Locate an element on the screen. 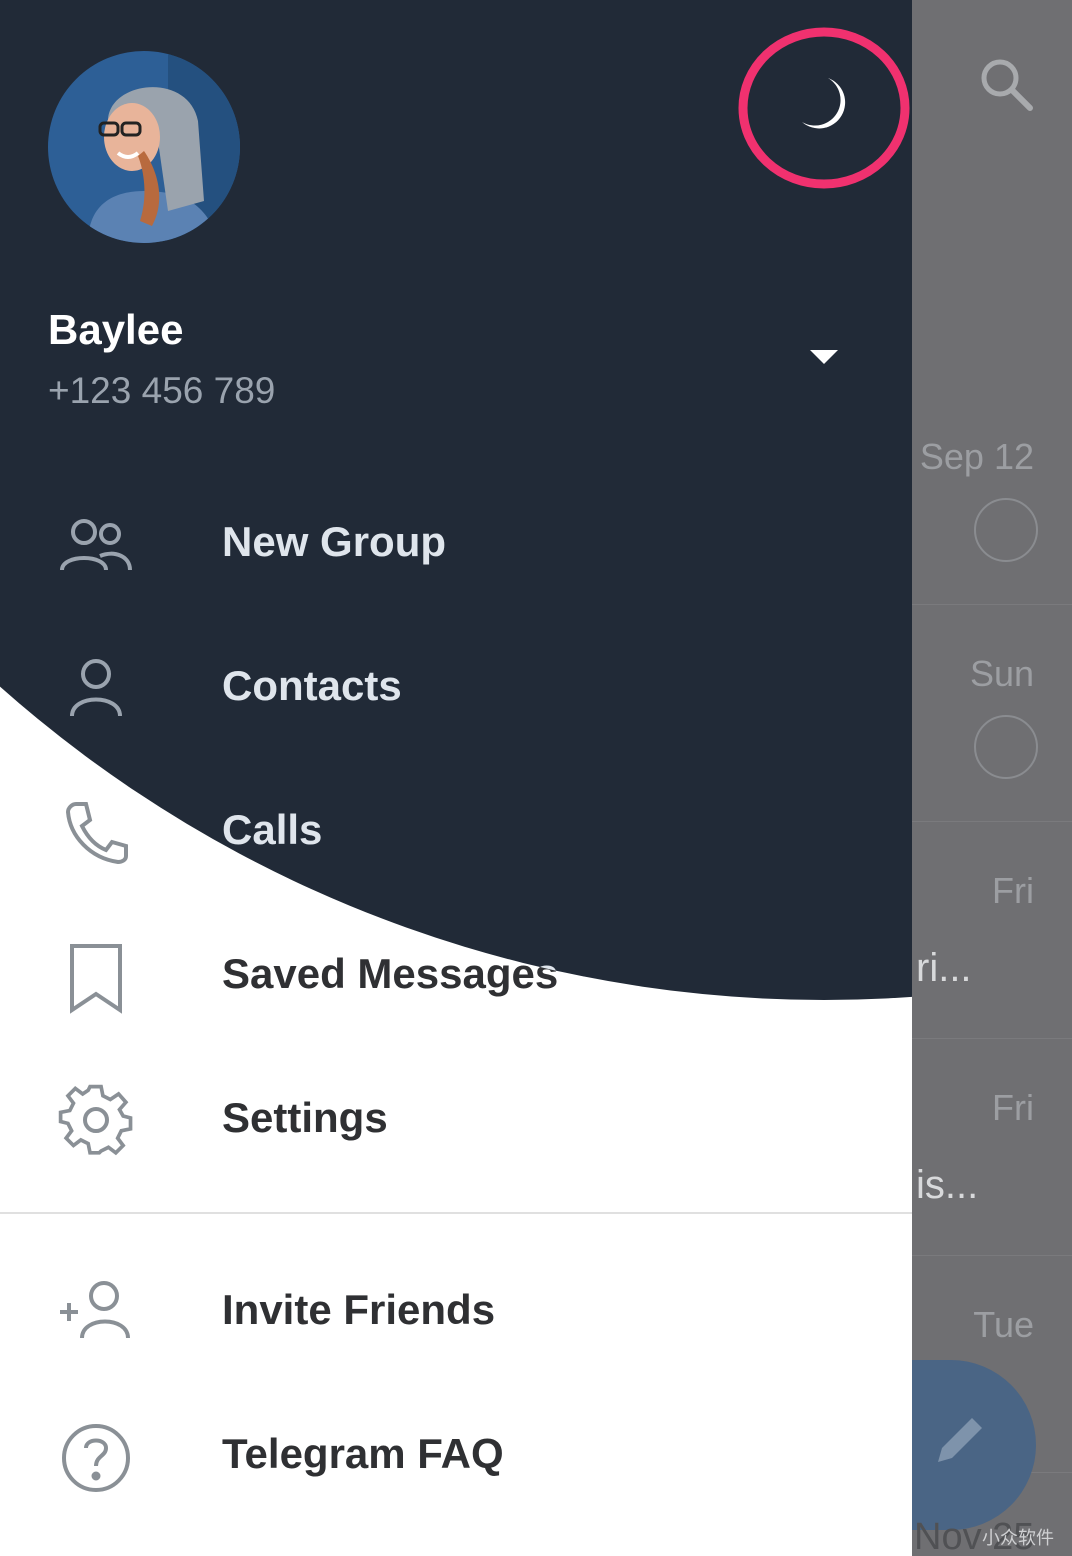 This screenshot has height=1556, width=1072. pencil-icon is located at coordinates (960, 1440).